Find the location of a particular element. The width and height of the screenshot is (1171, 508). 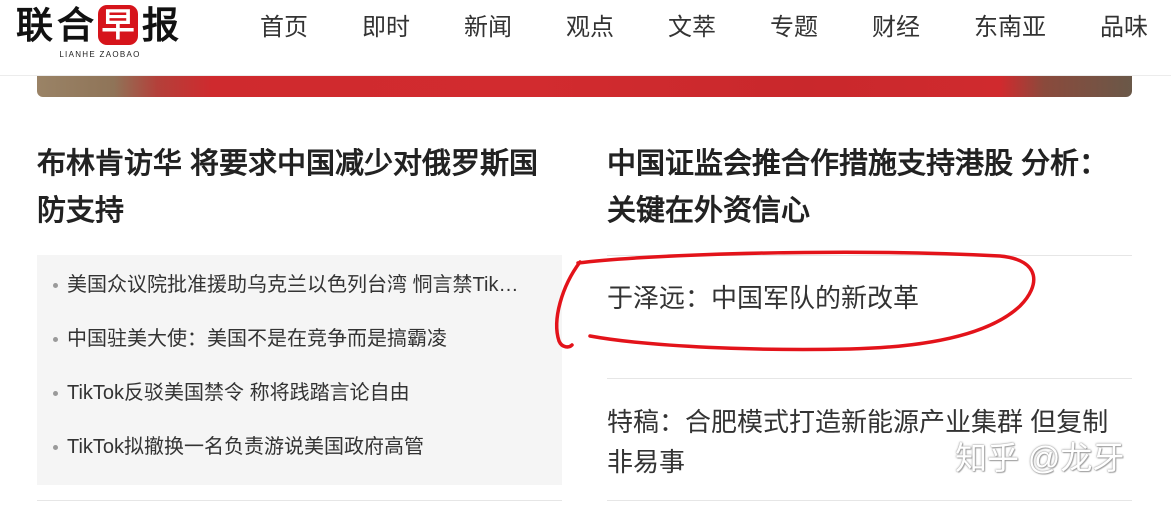

right-headline: 中国证监会推合作措施支持港股 分析：关键在外资信心 is located at coordinates (869, 188).